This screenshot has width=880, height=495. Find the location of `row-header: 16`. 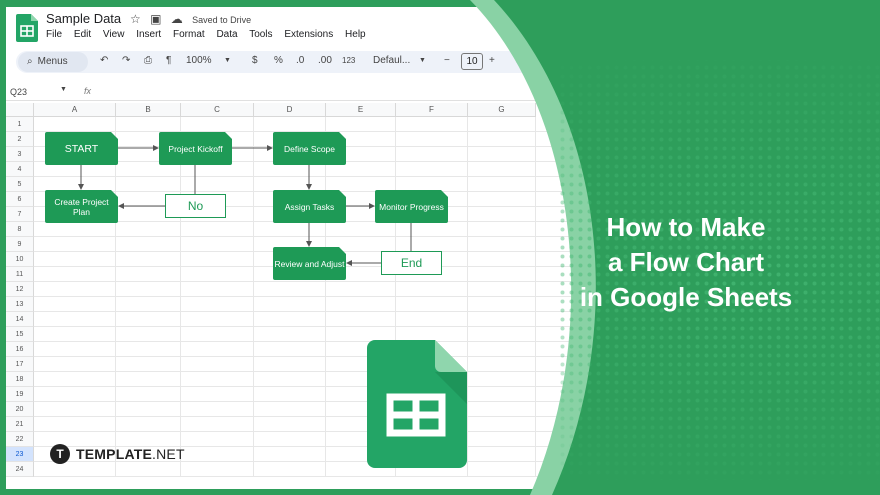

row-header: 16 is located at coordinates (20, 349).